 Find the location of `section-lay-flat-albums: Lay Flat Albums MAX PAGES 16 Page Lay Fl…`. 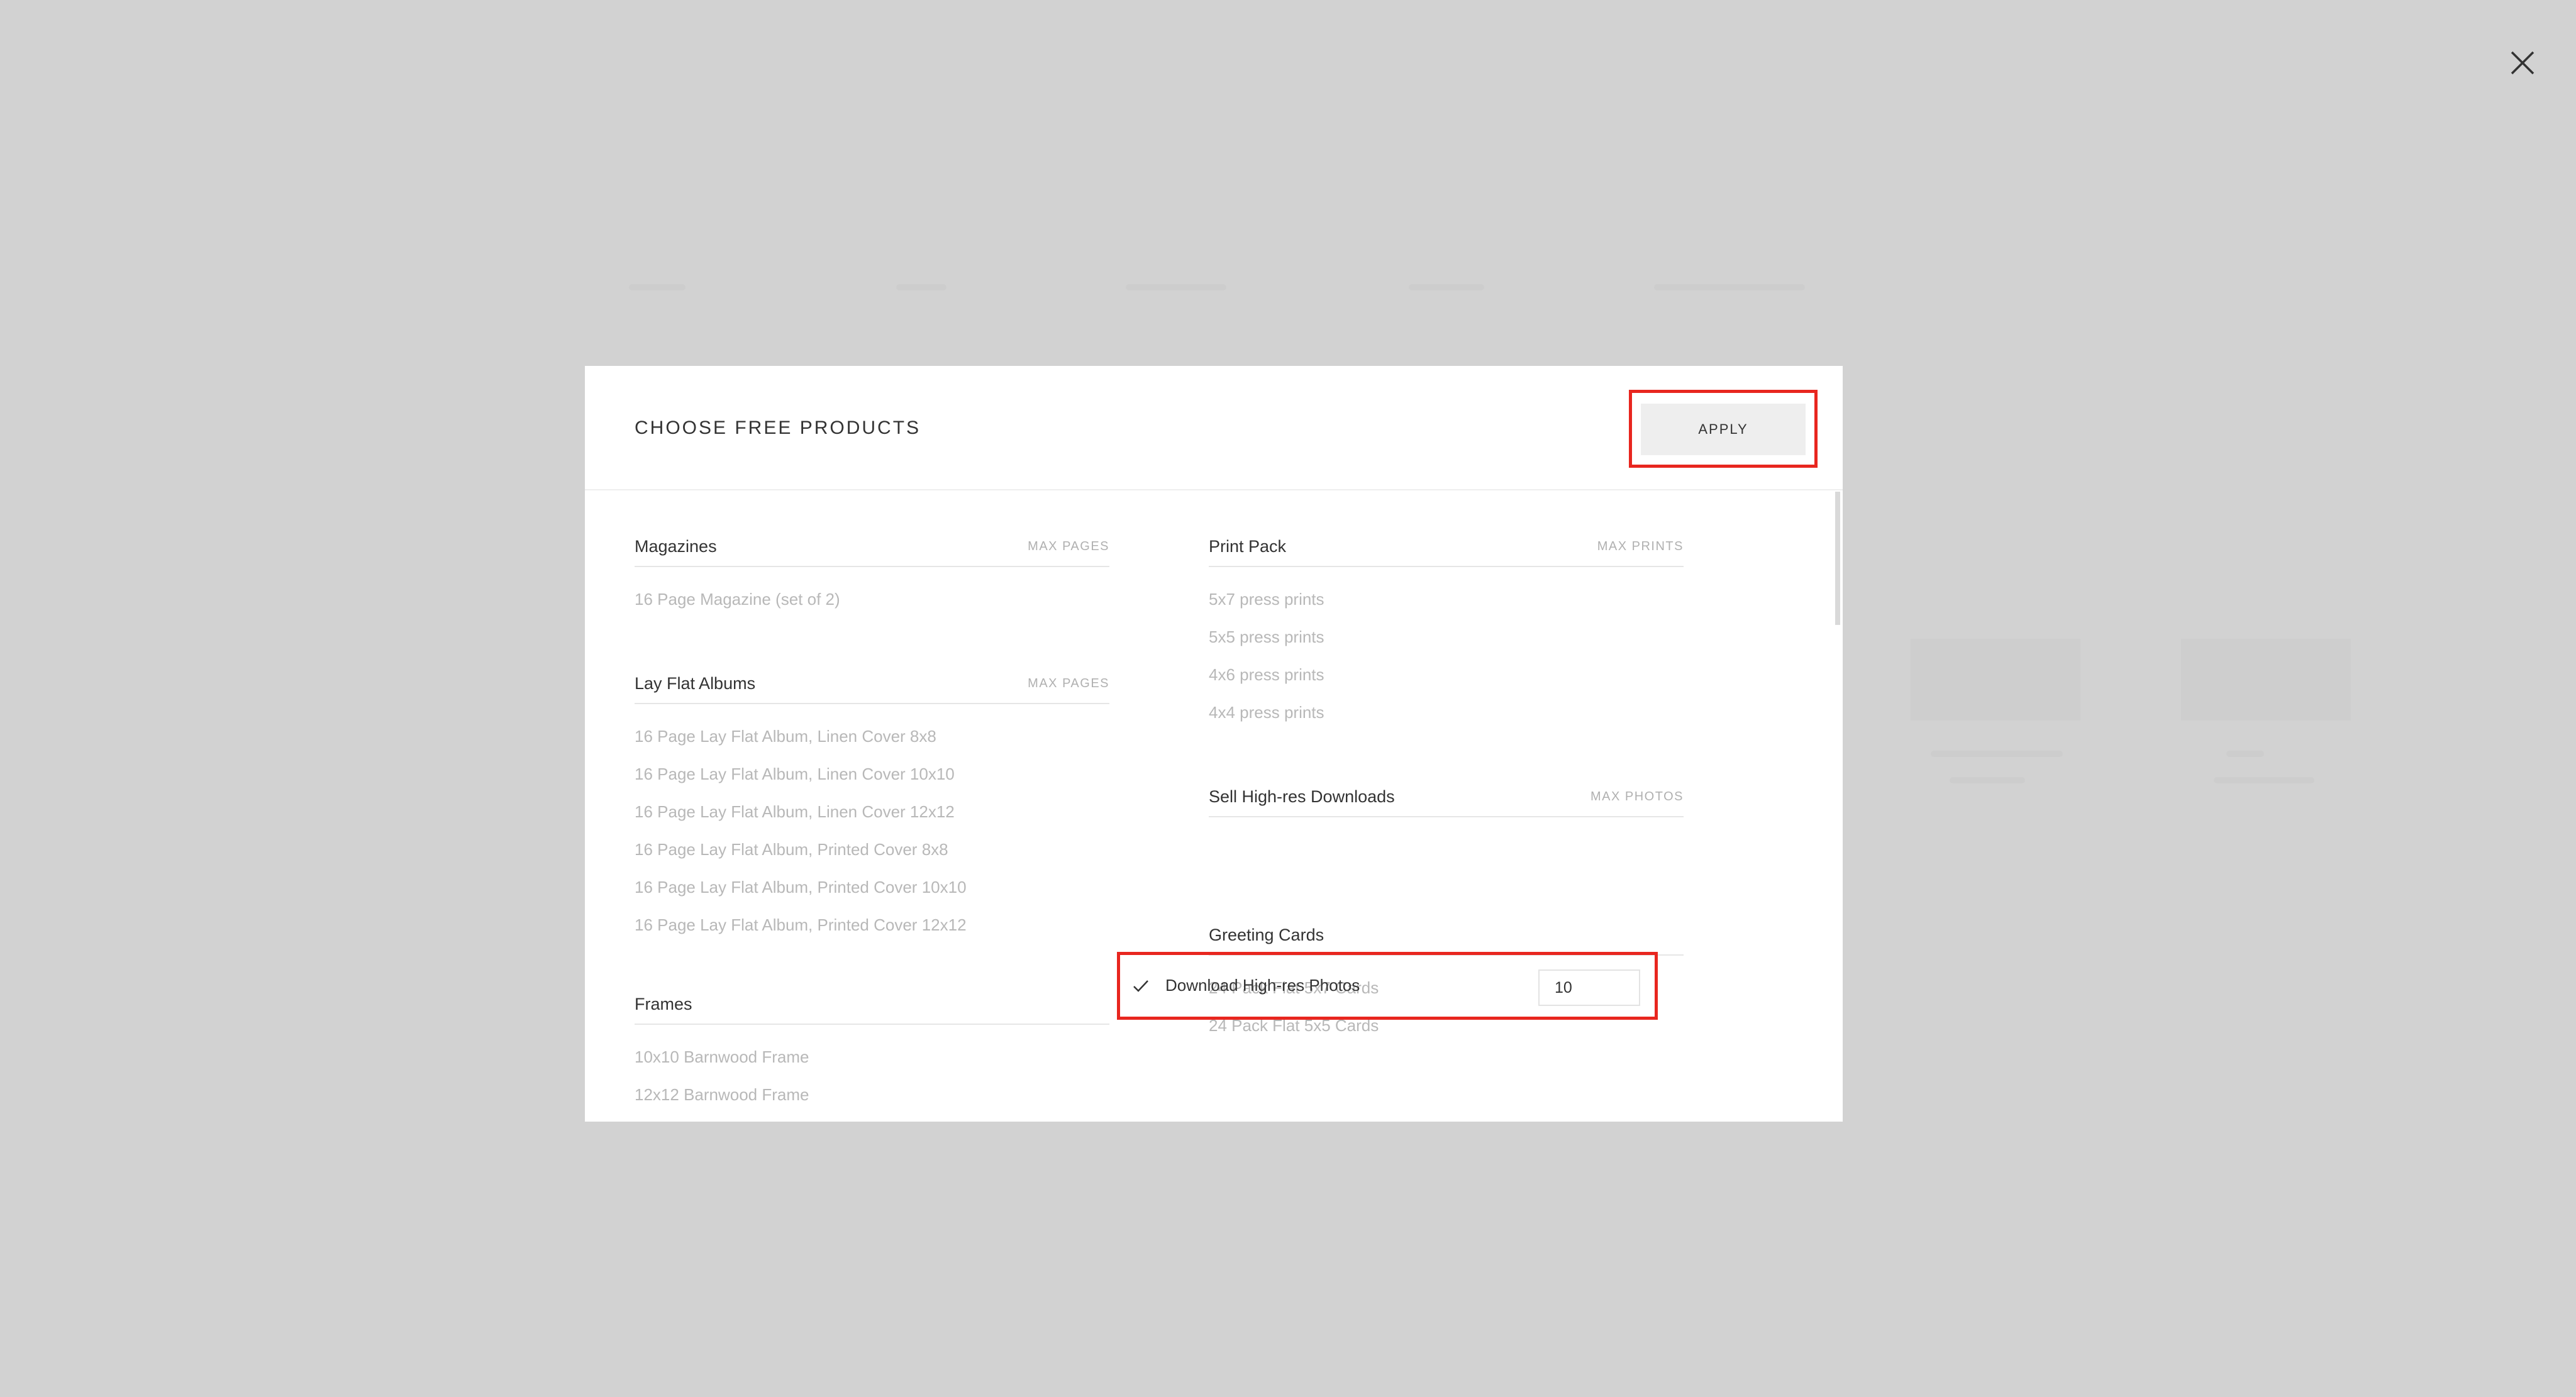

section-lay-flat-albums: Lay Flat Albums MAX PAGES 16 Page Lay Fl… is located at coordinates (872, 801).